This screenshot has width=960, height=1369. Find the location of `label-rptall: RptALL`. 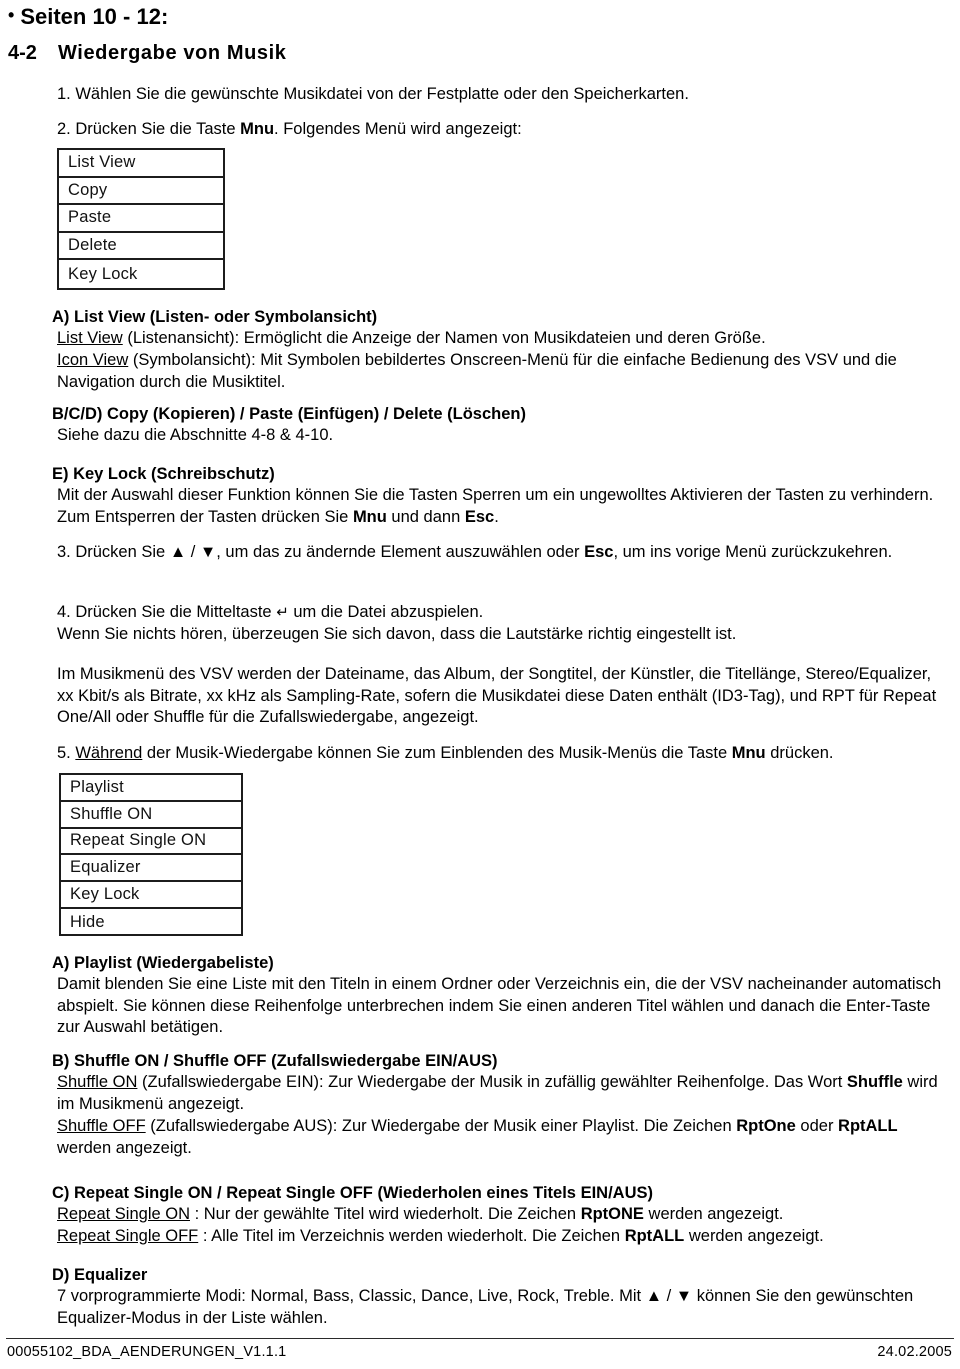

label-rptall: RptALL is located at coordinates (868, 1126).